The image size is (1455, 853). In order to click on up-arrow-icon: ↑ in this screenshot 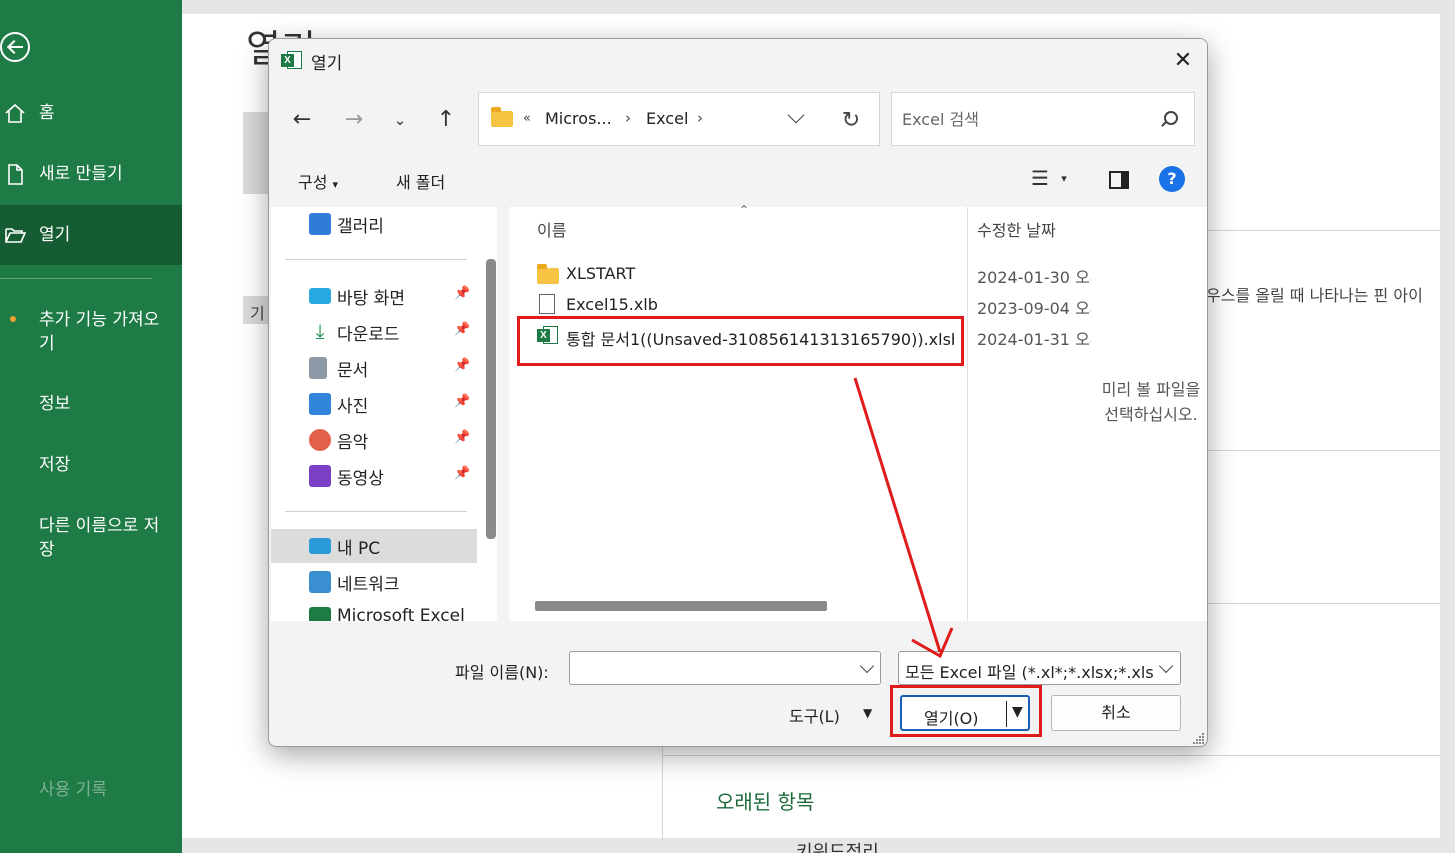, I will do `click(446, 120)`.